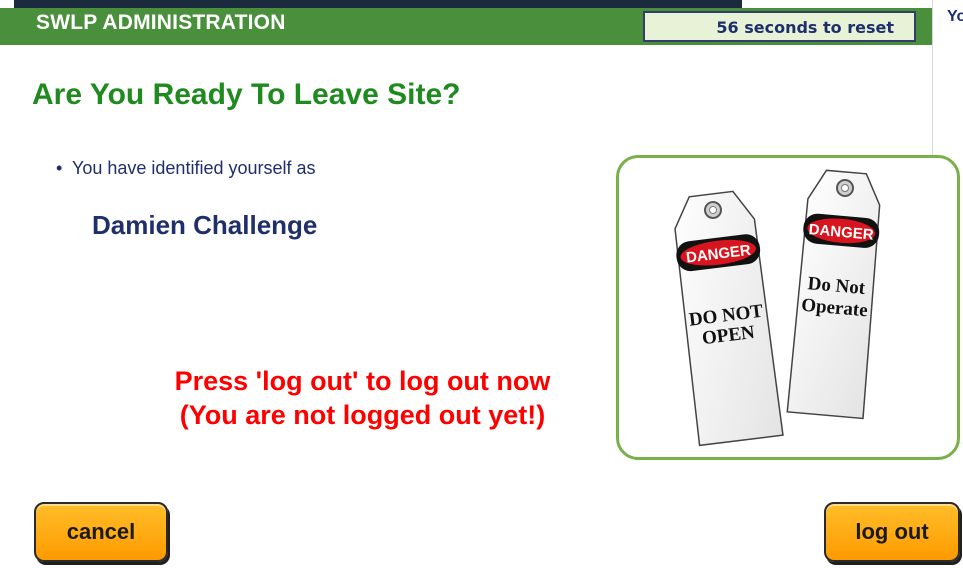 This screenshot has height=576, width=963. Describe the element at coordinates (101, 532) in the screenshot. I see `cancel-button: cancel` at that location.